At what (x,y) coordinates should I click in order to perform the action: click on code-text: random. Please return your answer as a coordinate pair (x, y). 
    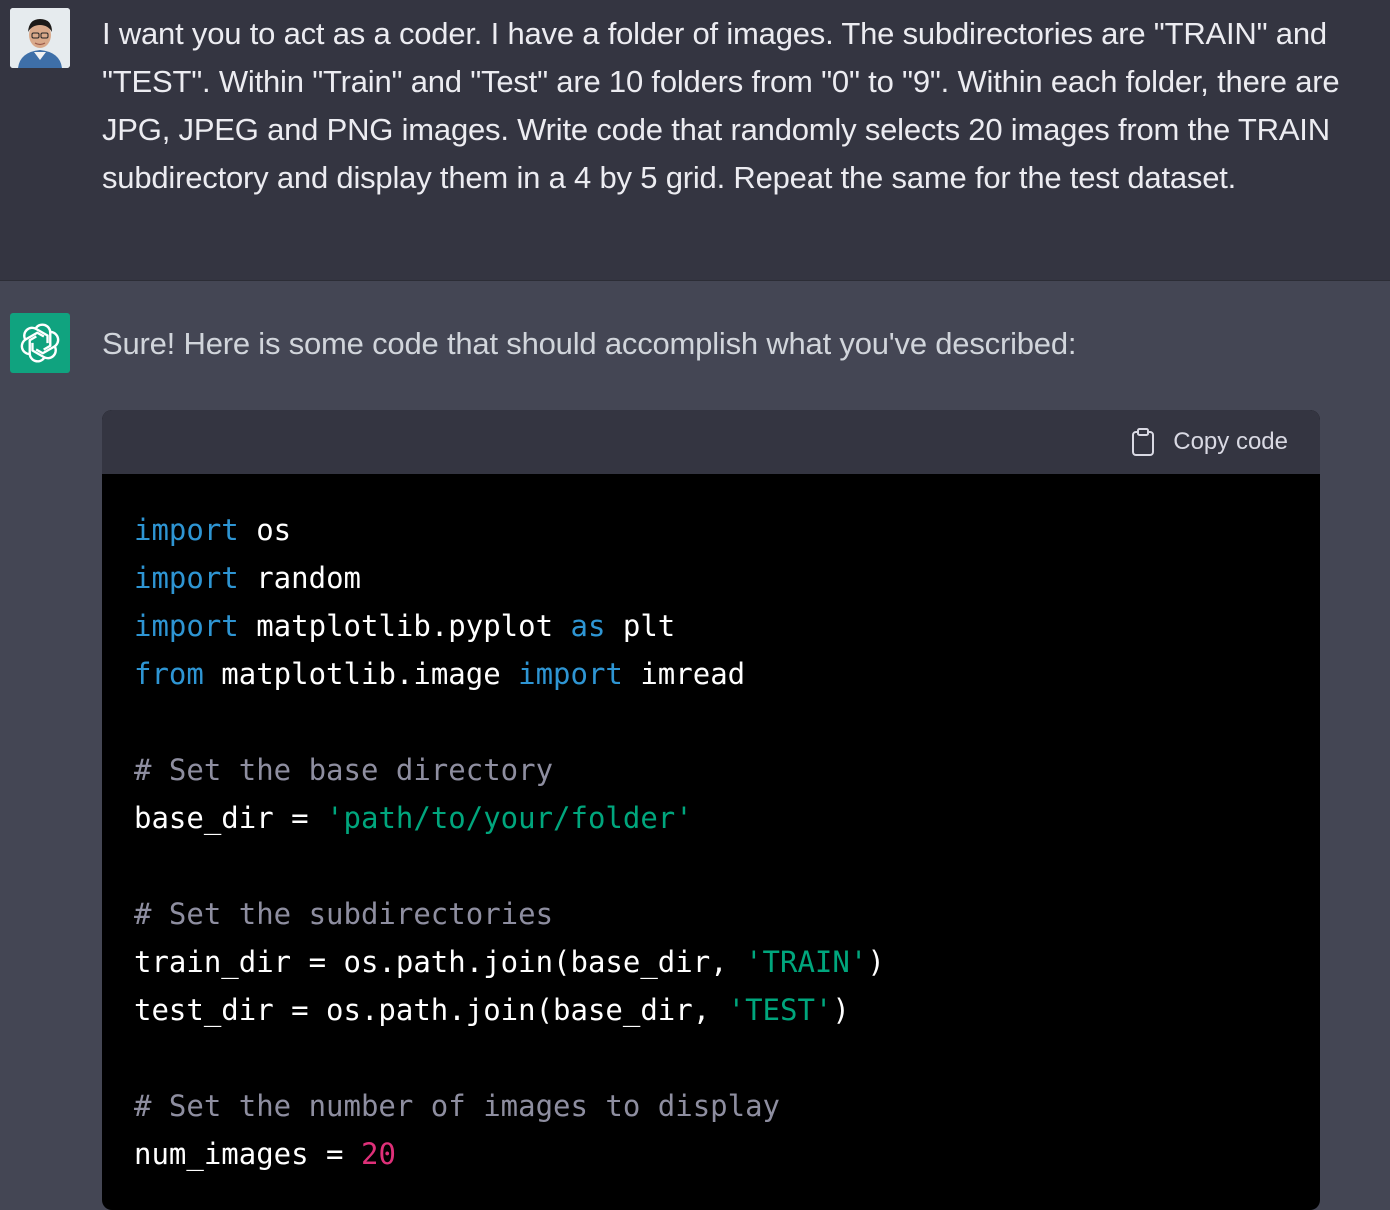
    Looking at the image, I should click on (299, 578).